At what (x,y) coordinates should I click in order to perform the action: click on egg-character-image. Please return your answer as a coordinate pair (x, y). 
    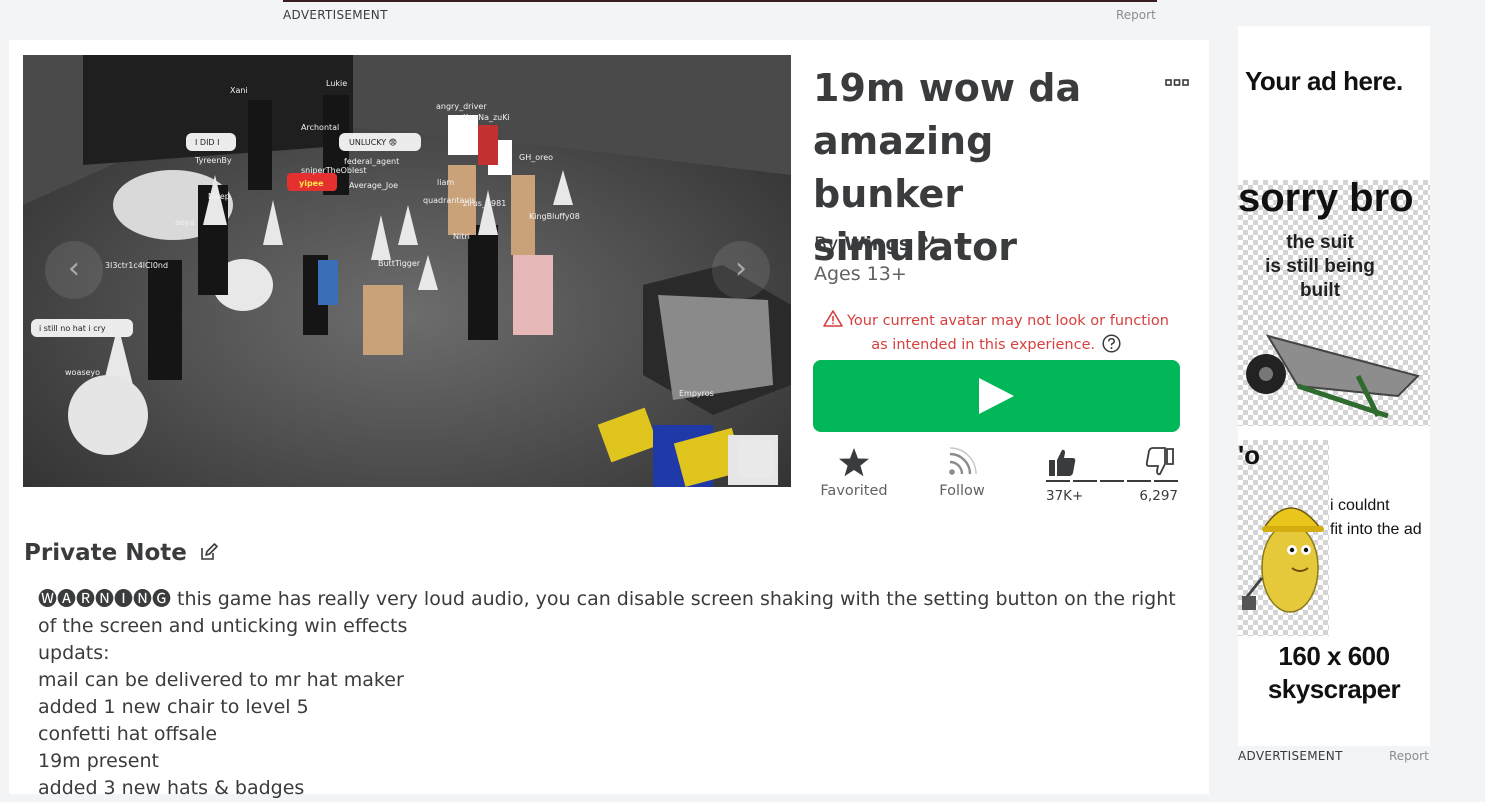
    Looking at the image, I should click on (1283, 560).